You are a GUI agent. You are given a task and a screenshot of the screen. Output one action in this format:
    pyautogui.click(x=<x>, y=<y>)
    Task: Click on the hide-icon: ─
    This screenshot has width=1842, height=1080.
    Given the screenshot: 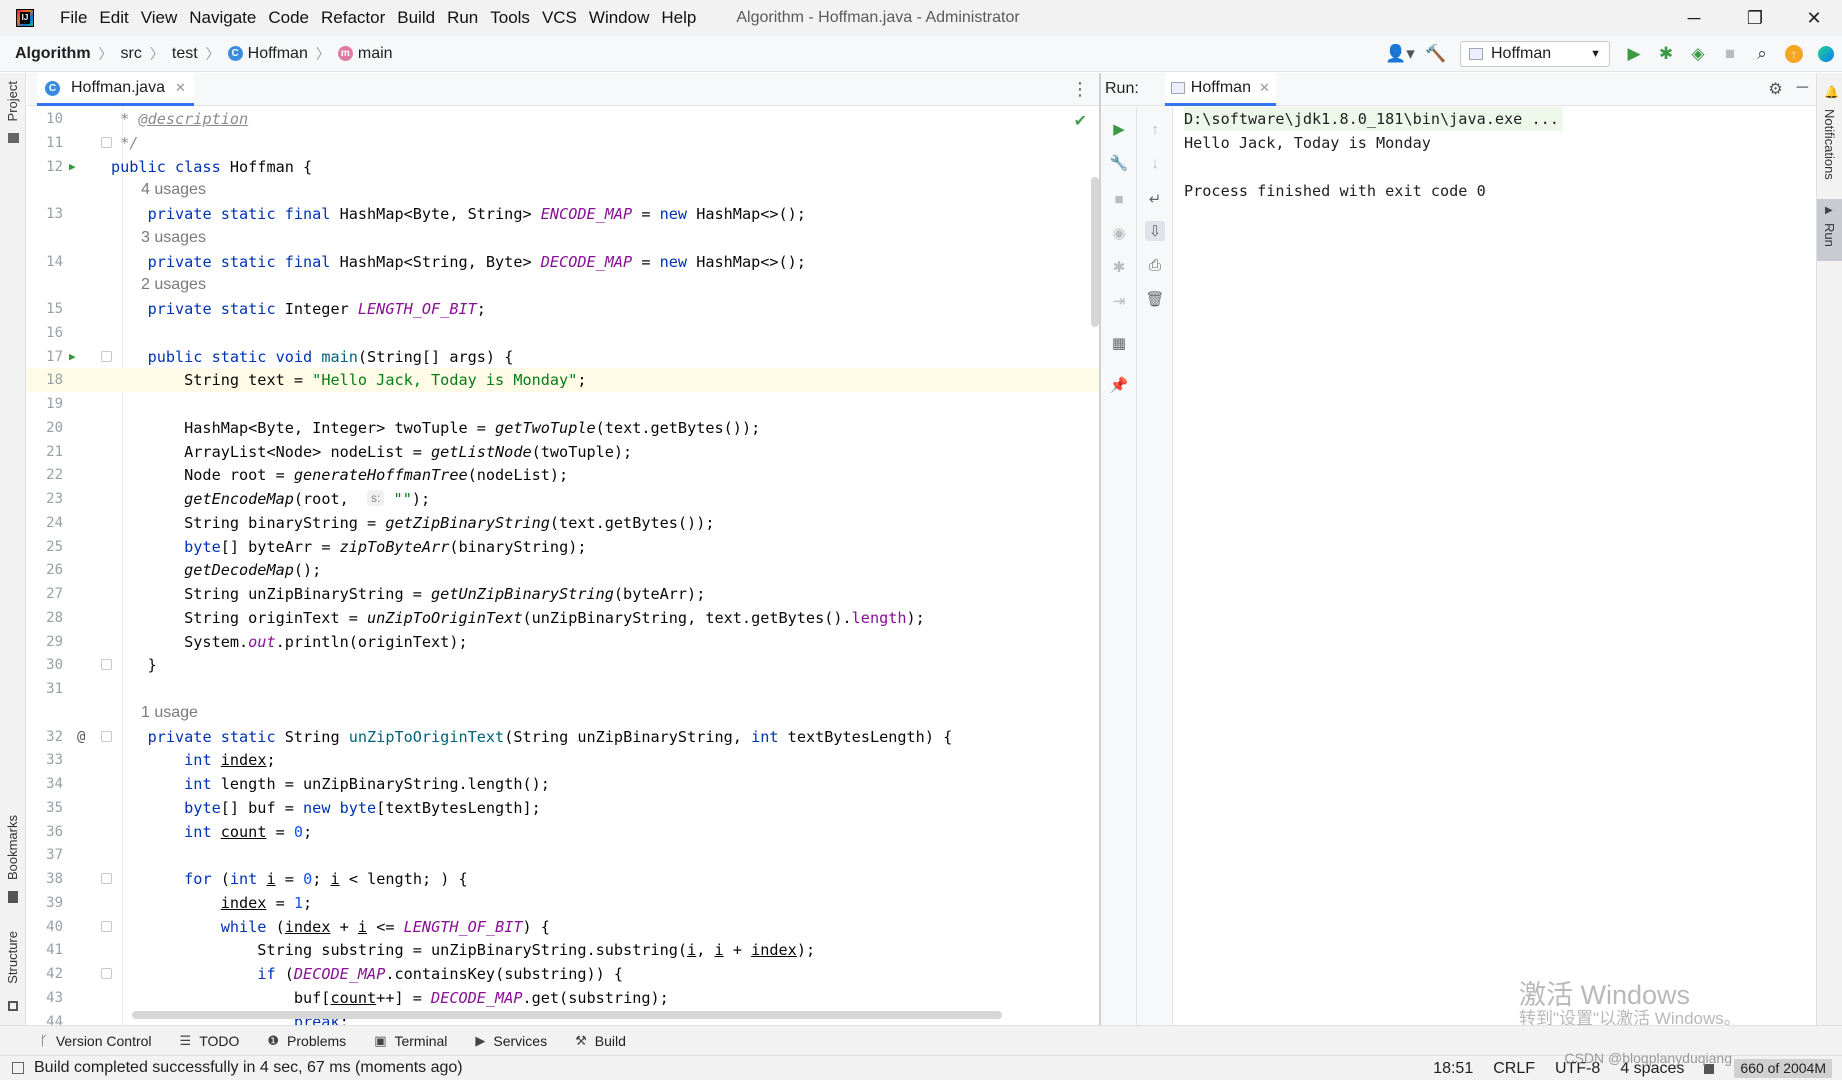 What is the action you would take?
    pyautogui.click(x=1802, y=89)
    